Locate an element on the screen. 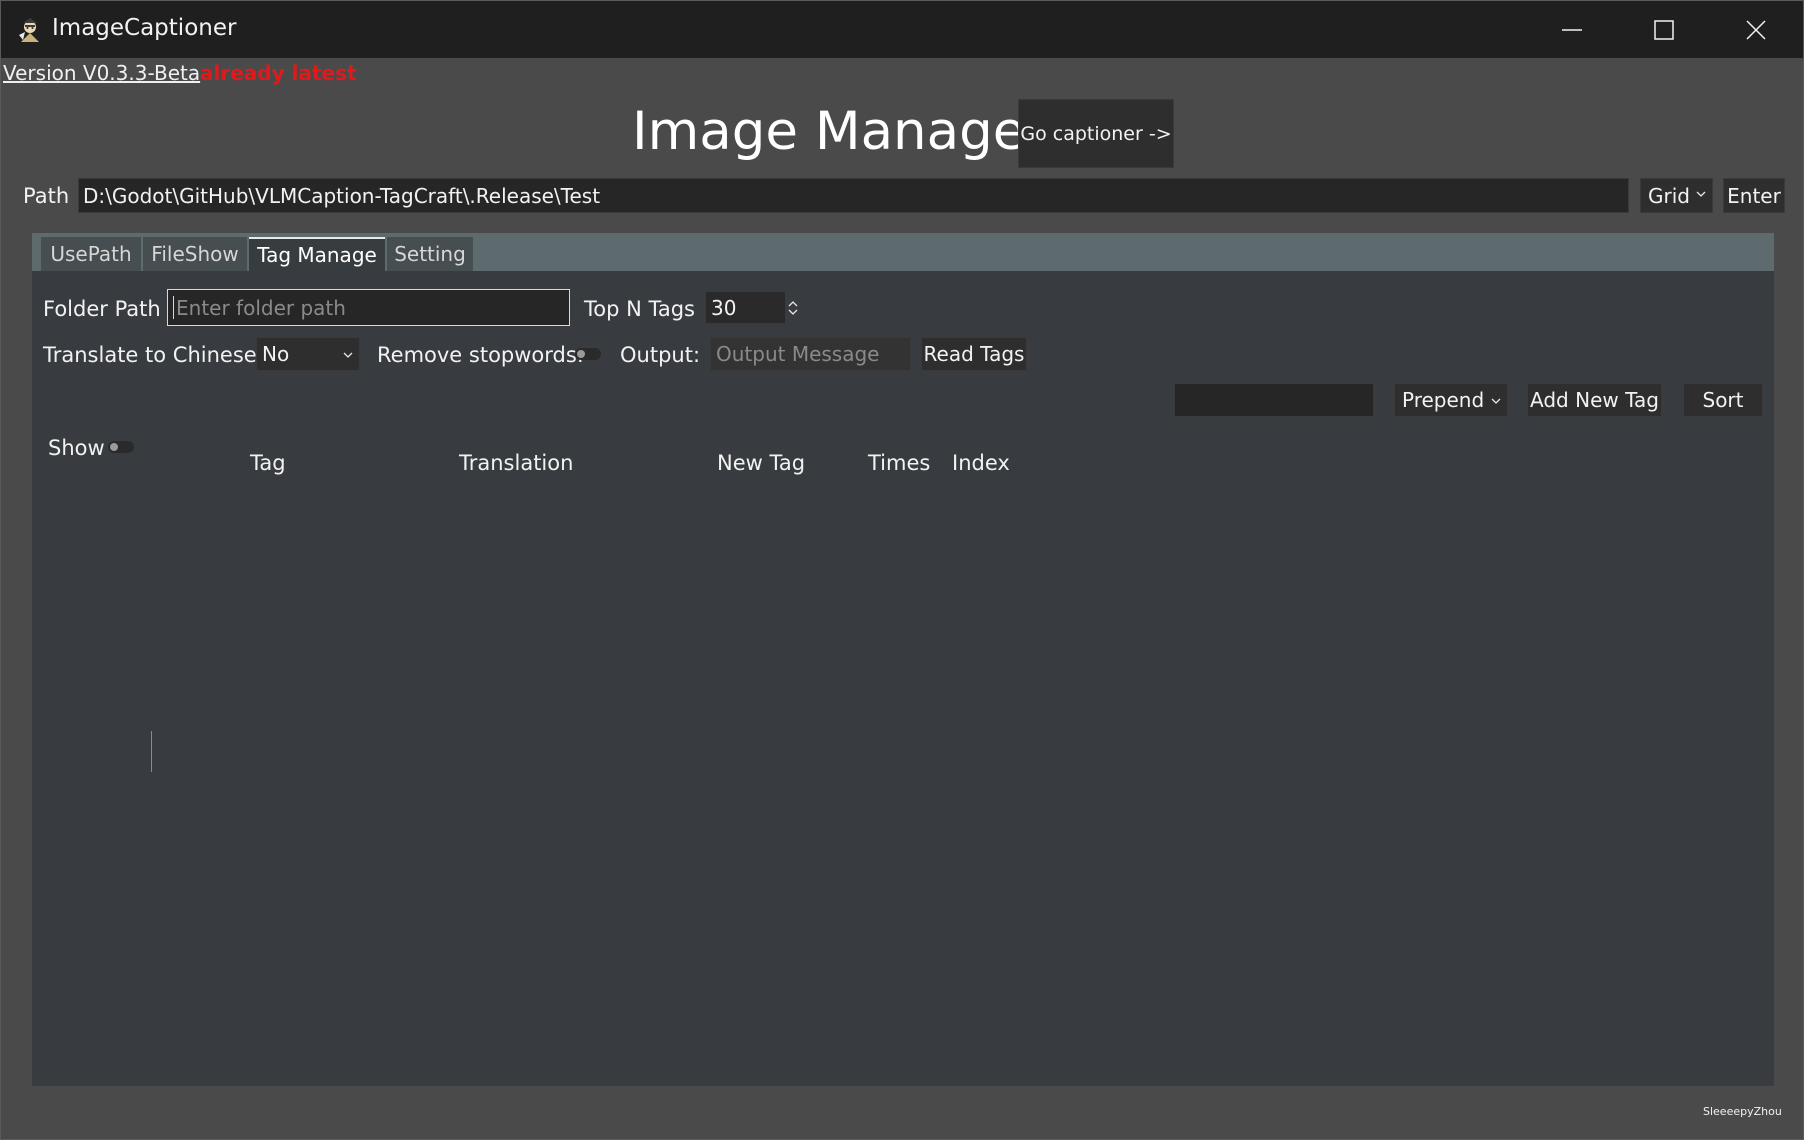 Image resolution: width=1804 pixels, height=1140 pixels. app-icon is located at coordinates (29, 30).